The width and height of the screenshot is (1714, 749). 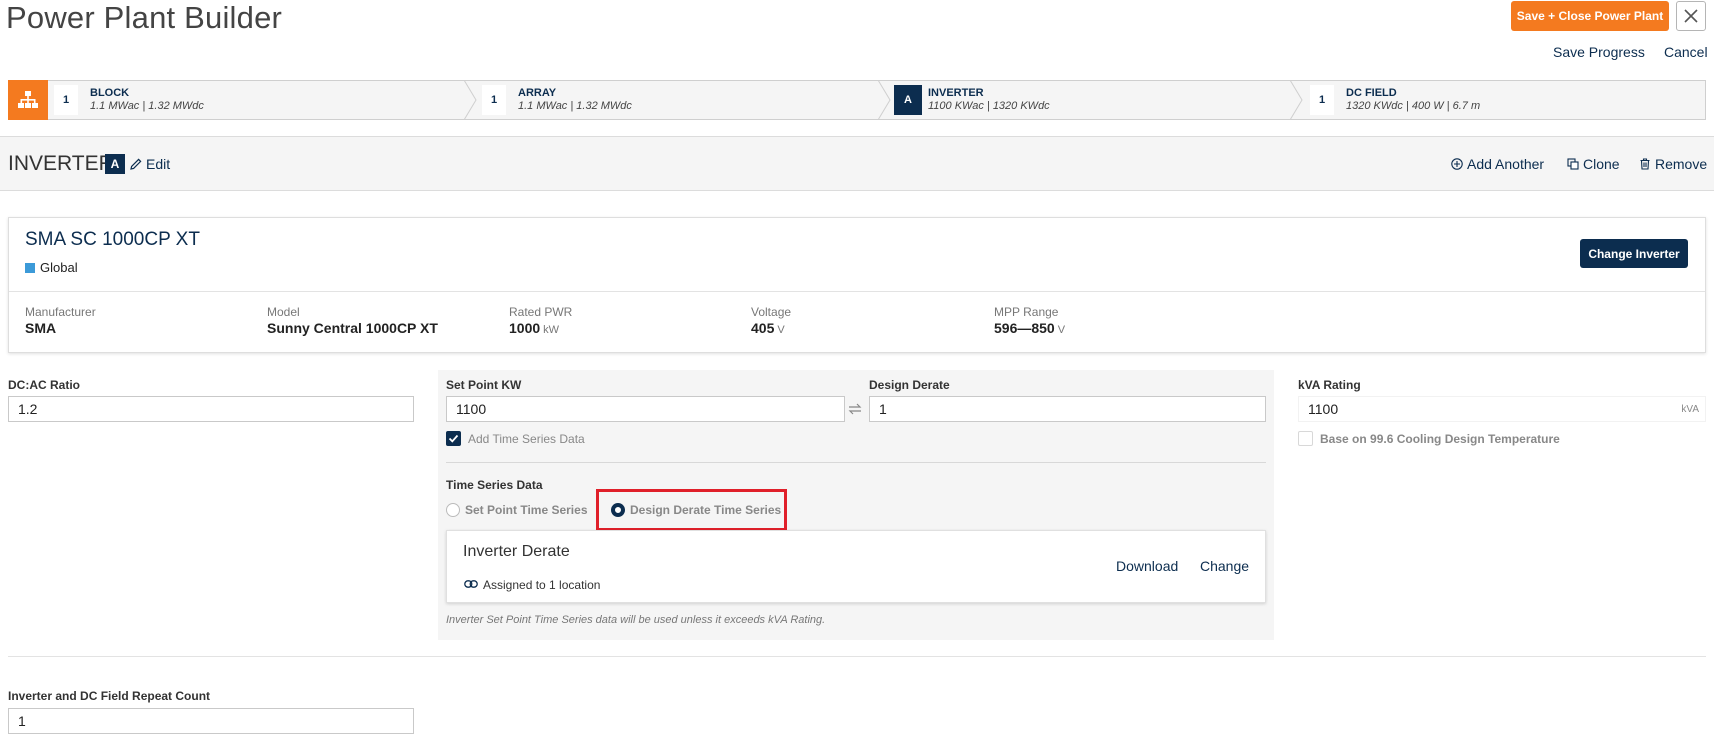 I want to click on panel-divider, so click(x=856, y=462).